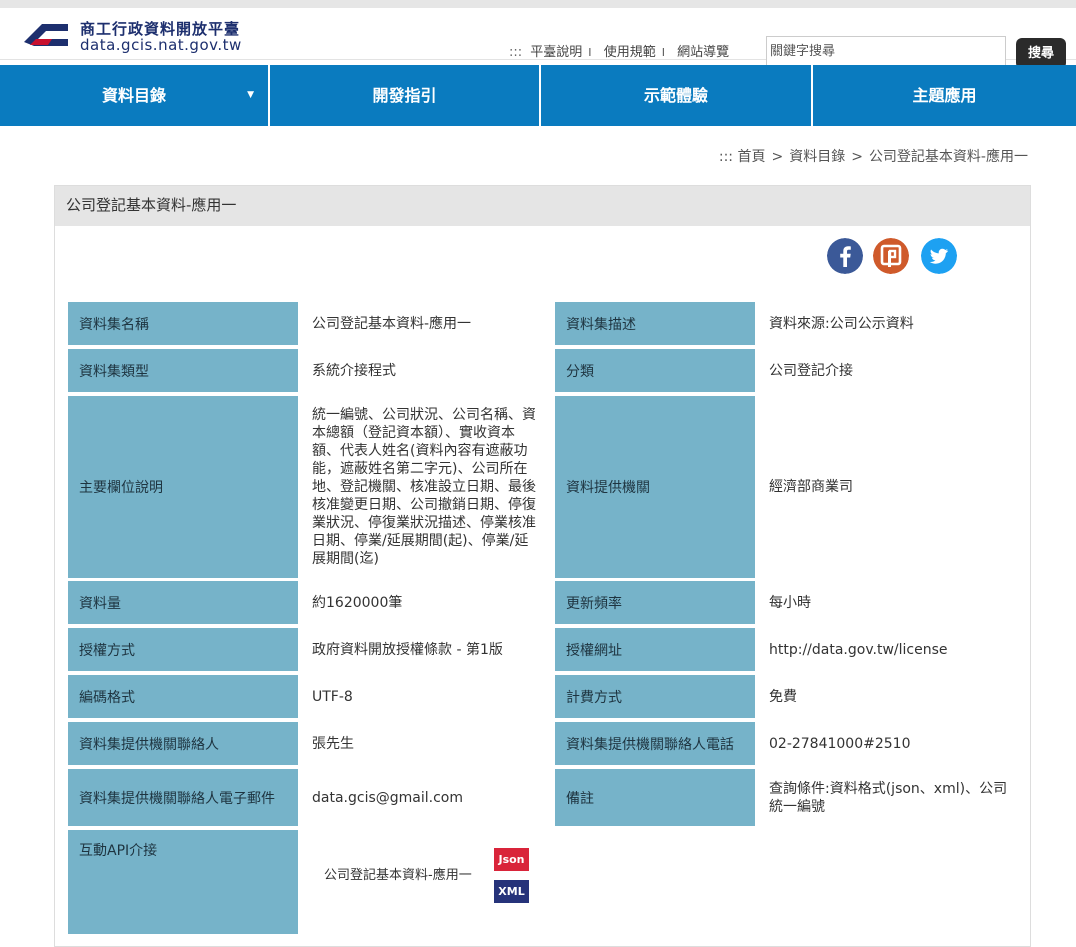 This screenshot has width=1076, height=947. What do you see at coordinates (811, 370) in the screenshot?
I see `field-value: 公司登記介接` at bounding box center [811, 370].